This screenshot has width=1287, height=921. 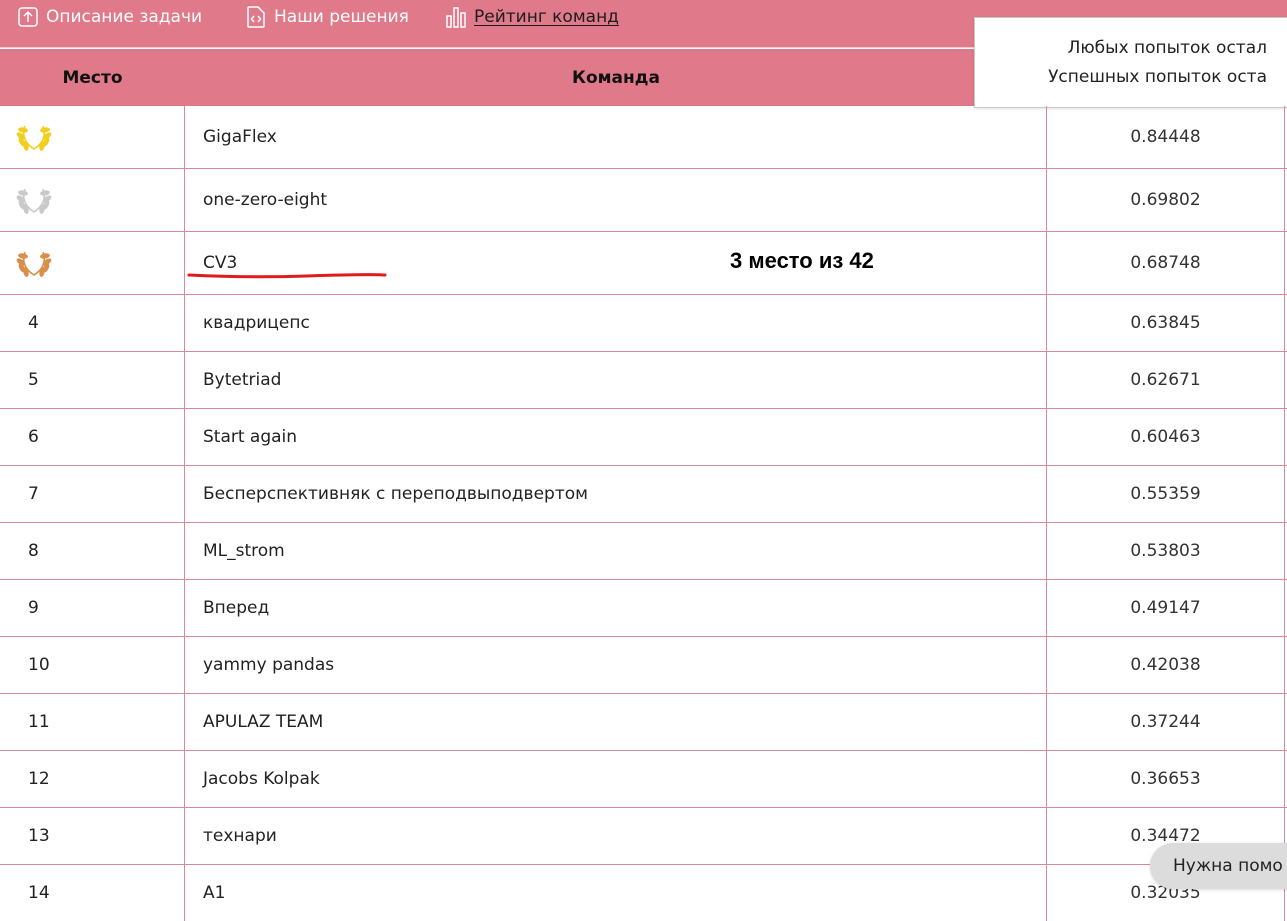 I want to click on place-number: 14, so click(x=39, y=893).